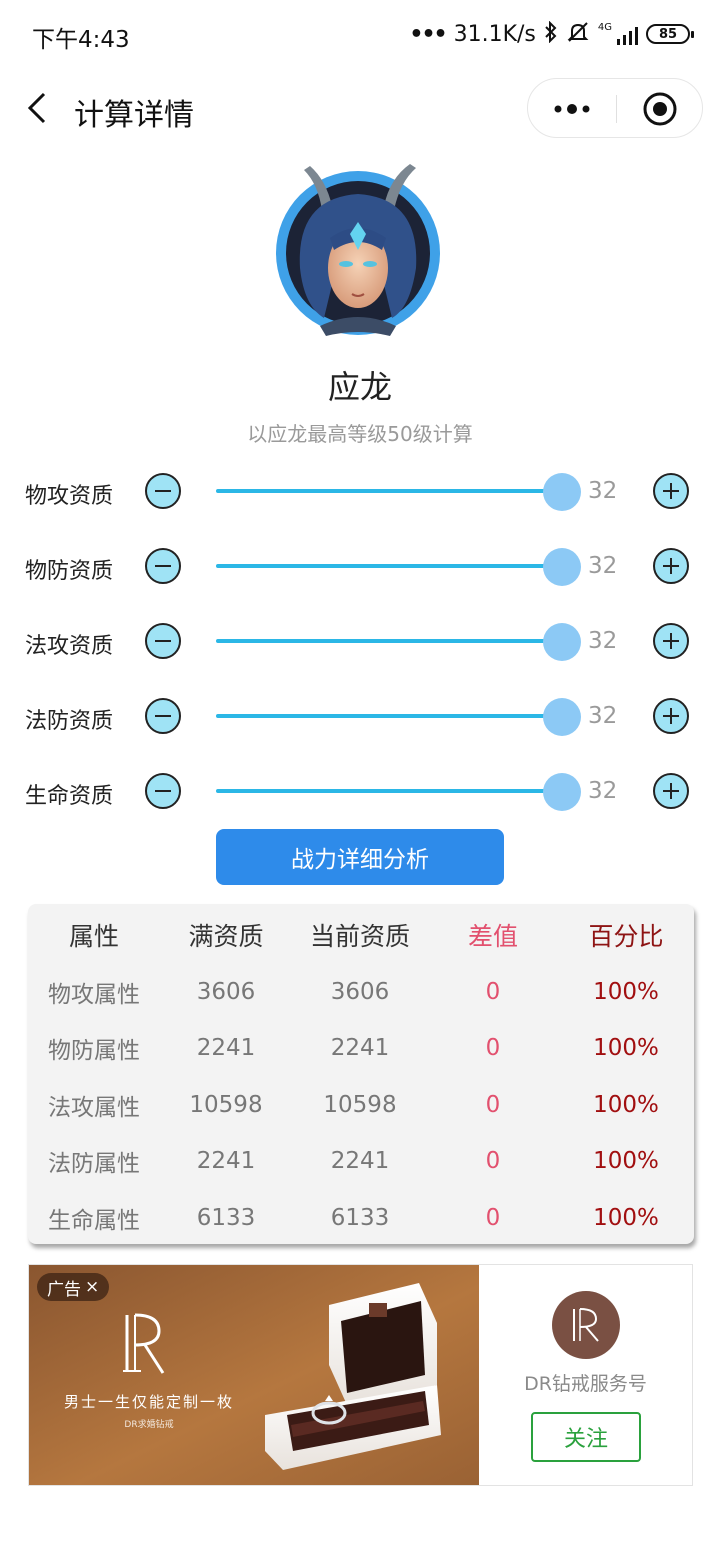 The image size is (720, 1560). I want to click on dr-logo, so click(149, 1344).